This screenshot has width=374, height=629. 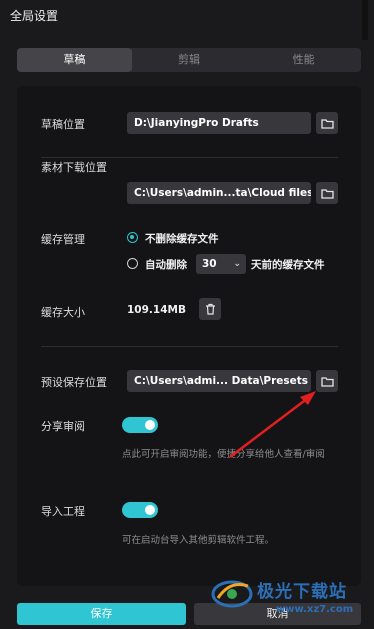 I want to click on watermark-url: www.xz7.com, so click(x=315, y=609).